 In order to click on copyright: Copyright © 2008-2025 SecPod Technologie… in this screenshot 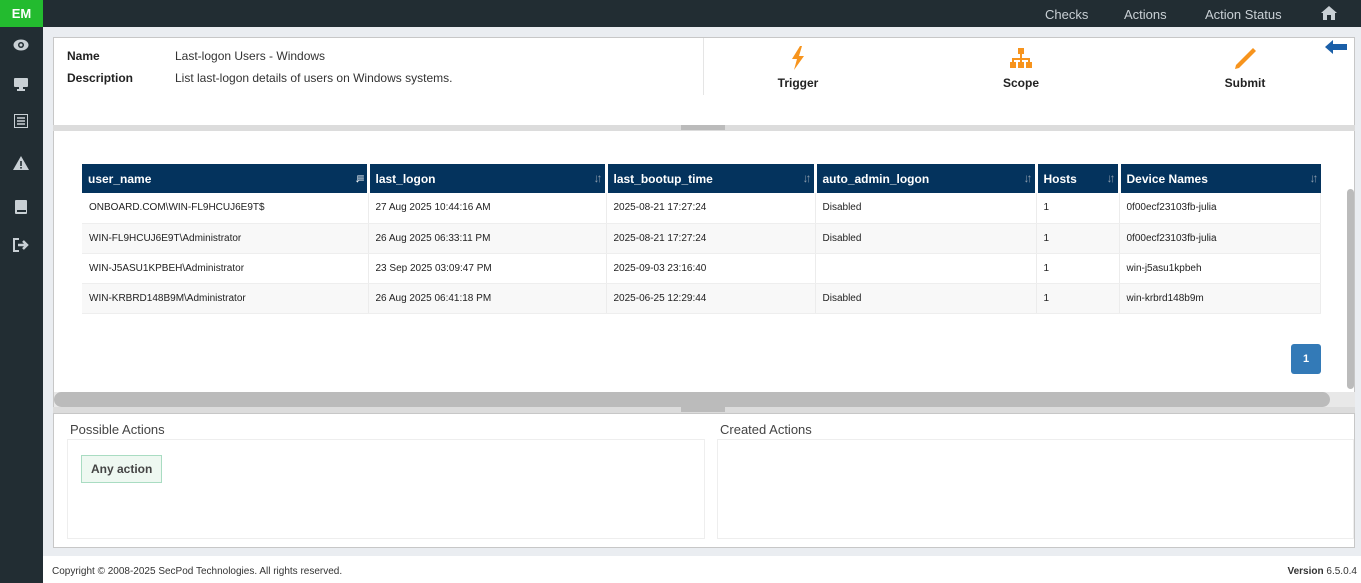, I will do `click(197, 571)`.